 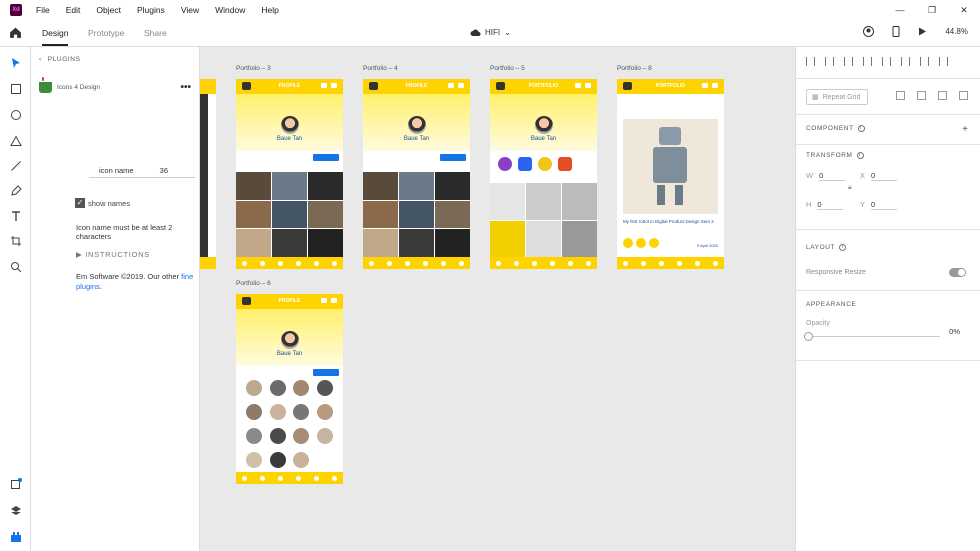 What do you see at coordinates (15, 190) in the screenshot?
I see `pen-tool` at bounding box center [15, 190].